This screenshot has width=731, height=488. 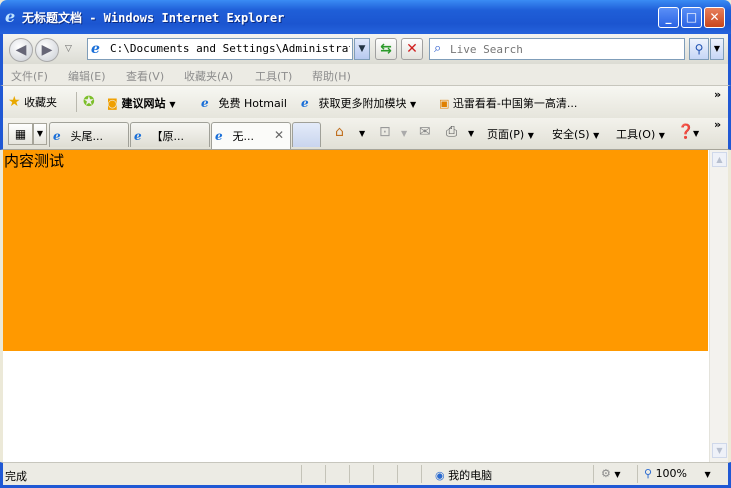 I want to click on ie-logo-icon: e, so click(x=10, y=16).